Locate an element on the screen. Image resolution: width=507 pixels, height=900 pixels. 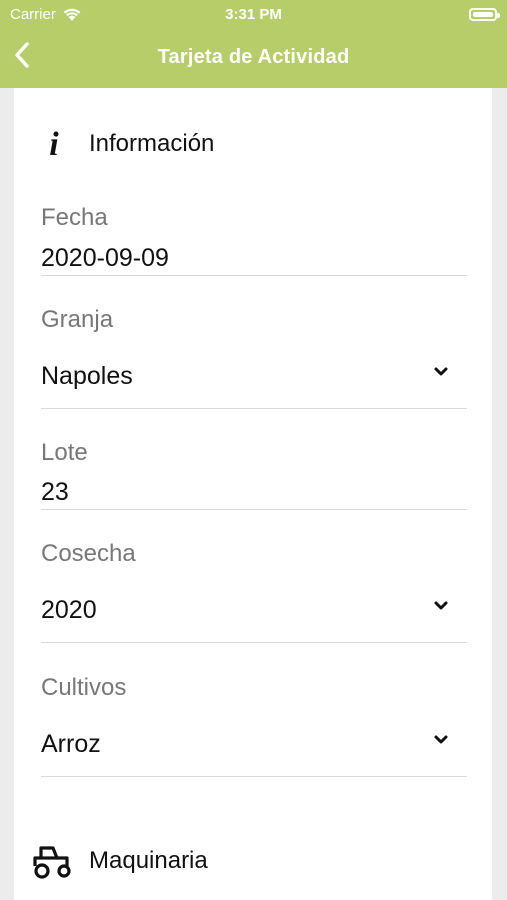
cultivos-label: Cultivos is located at coordinates (84, 687).